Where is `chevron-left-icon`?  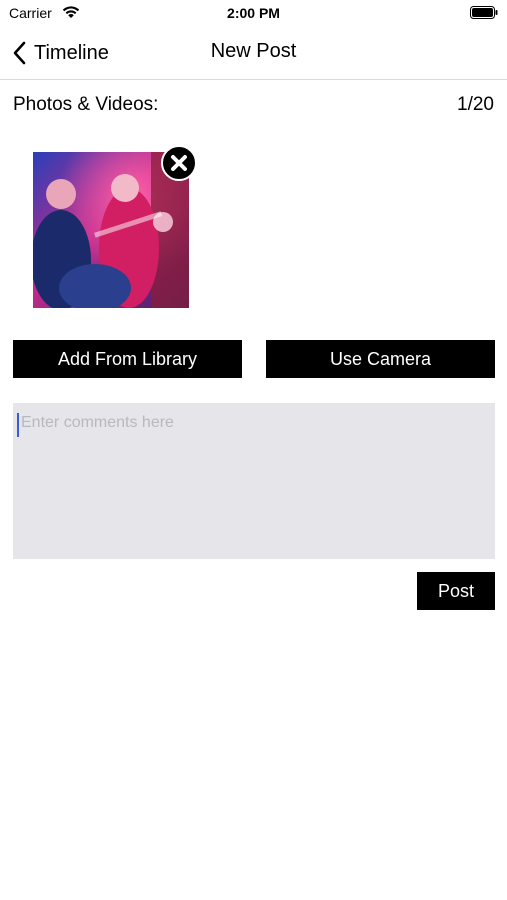 chevron-left-icon is located at coordinates (19, 53).